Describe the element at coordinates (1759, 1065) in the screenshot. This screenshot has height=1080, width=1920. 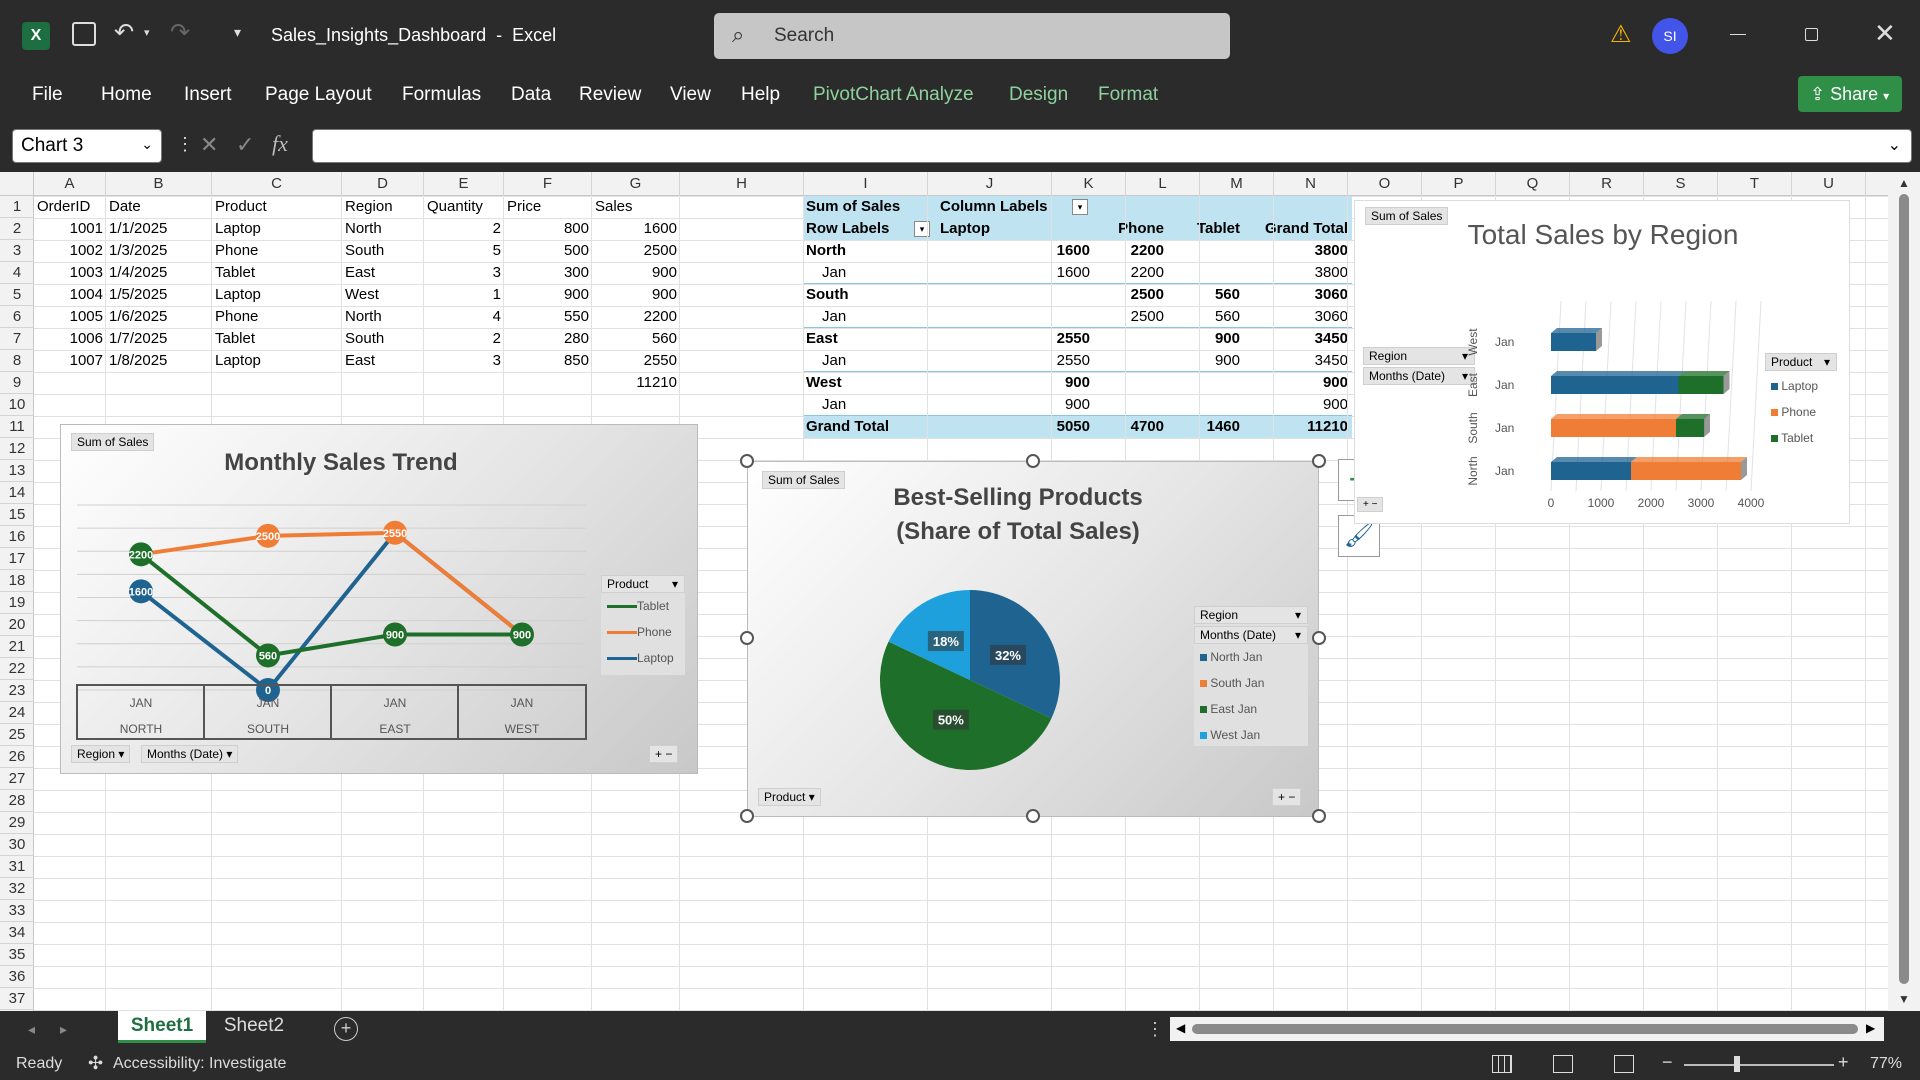
I see `zoom-slider` at that location.